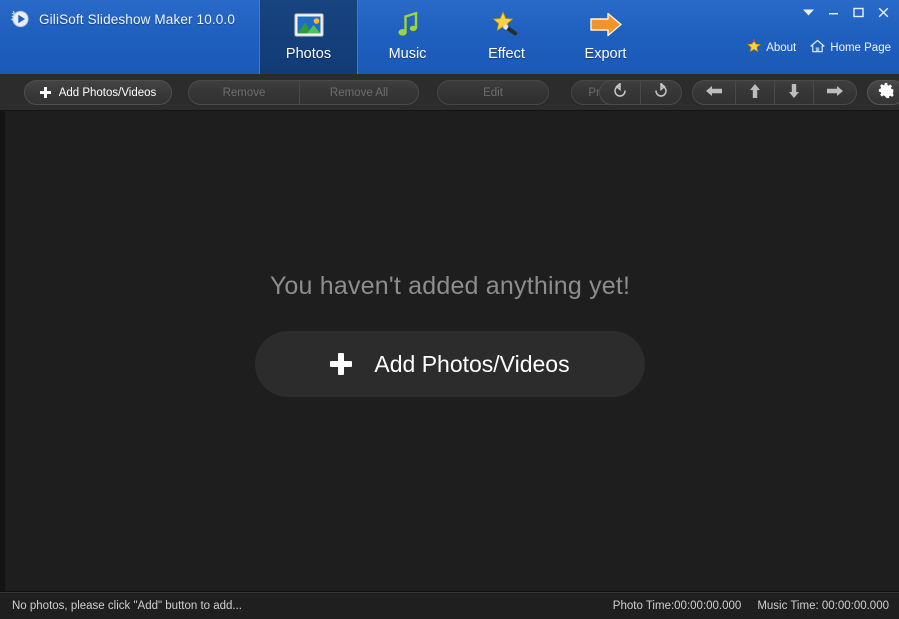 The height and width of the screenshot is (619, 899). Describe the element at coordinates (781, 47) in the screenshot. I see `about-label: About` at that location.